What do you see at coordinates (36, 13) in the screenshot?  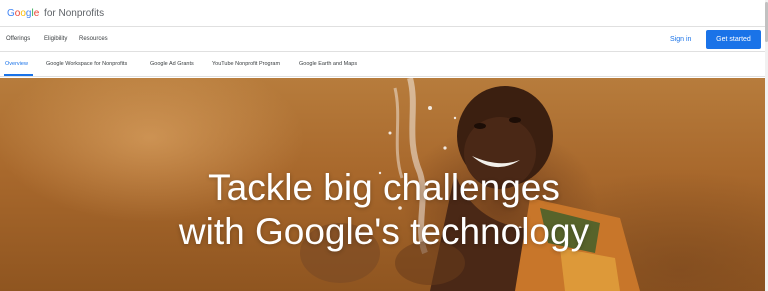 I see `logo-letter: e` at bounding box center [36, 13].